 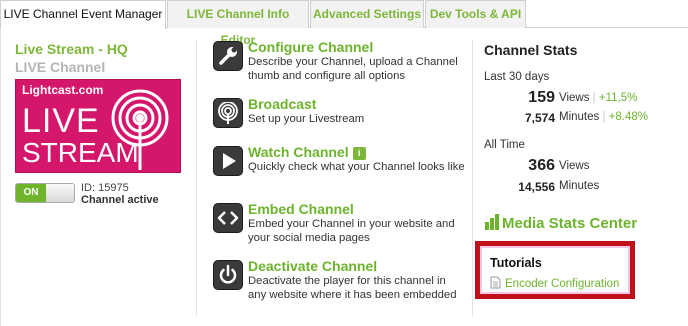 What do you see at coordinates (228, 161) in the screenshot?
I see `play-icon` at bounding box center [228, 161].